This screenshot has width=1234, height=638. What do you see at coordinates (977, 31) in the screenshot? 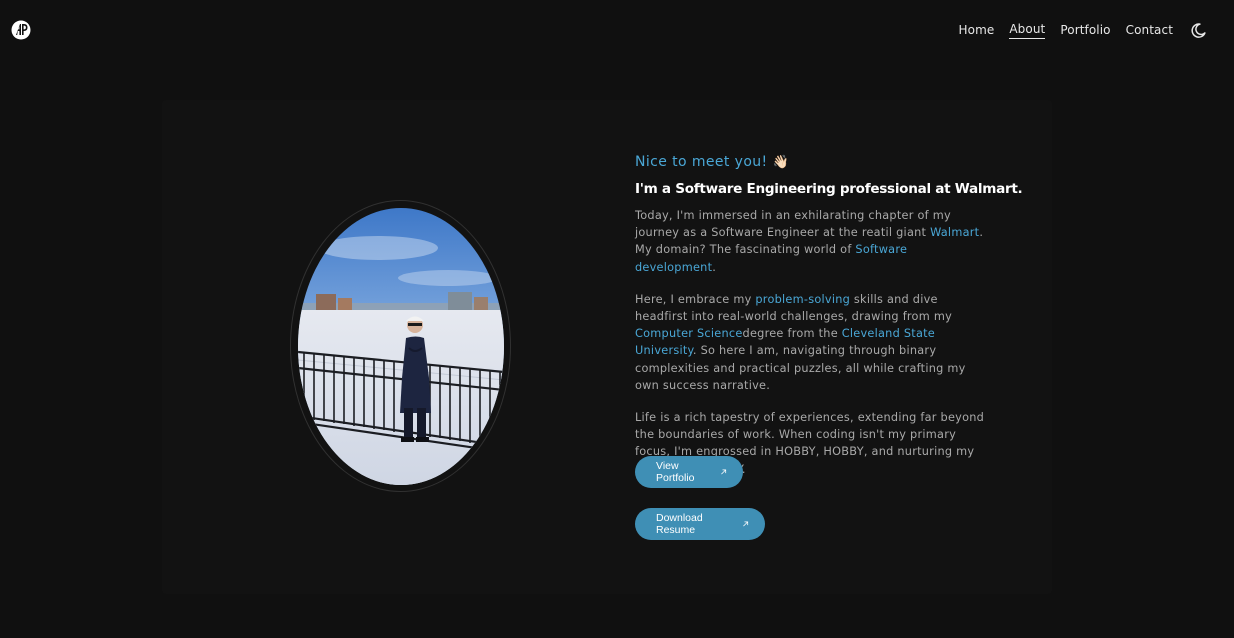
I see `nav-home: Home` at bounding box center [977, 31].